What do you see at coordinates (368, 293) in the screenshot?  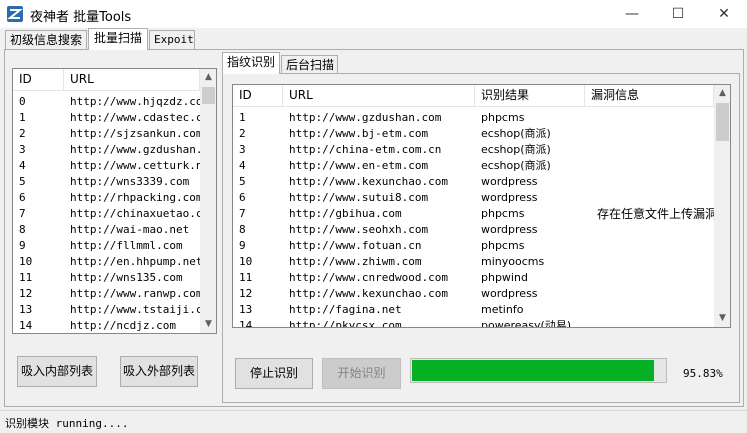 I see `result-row-url: http://www.kexunchao.com` at bounding box center [368, 293].